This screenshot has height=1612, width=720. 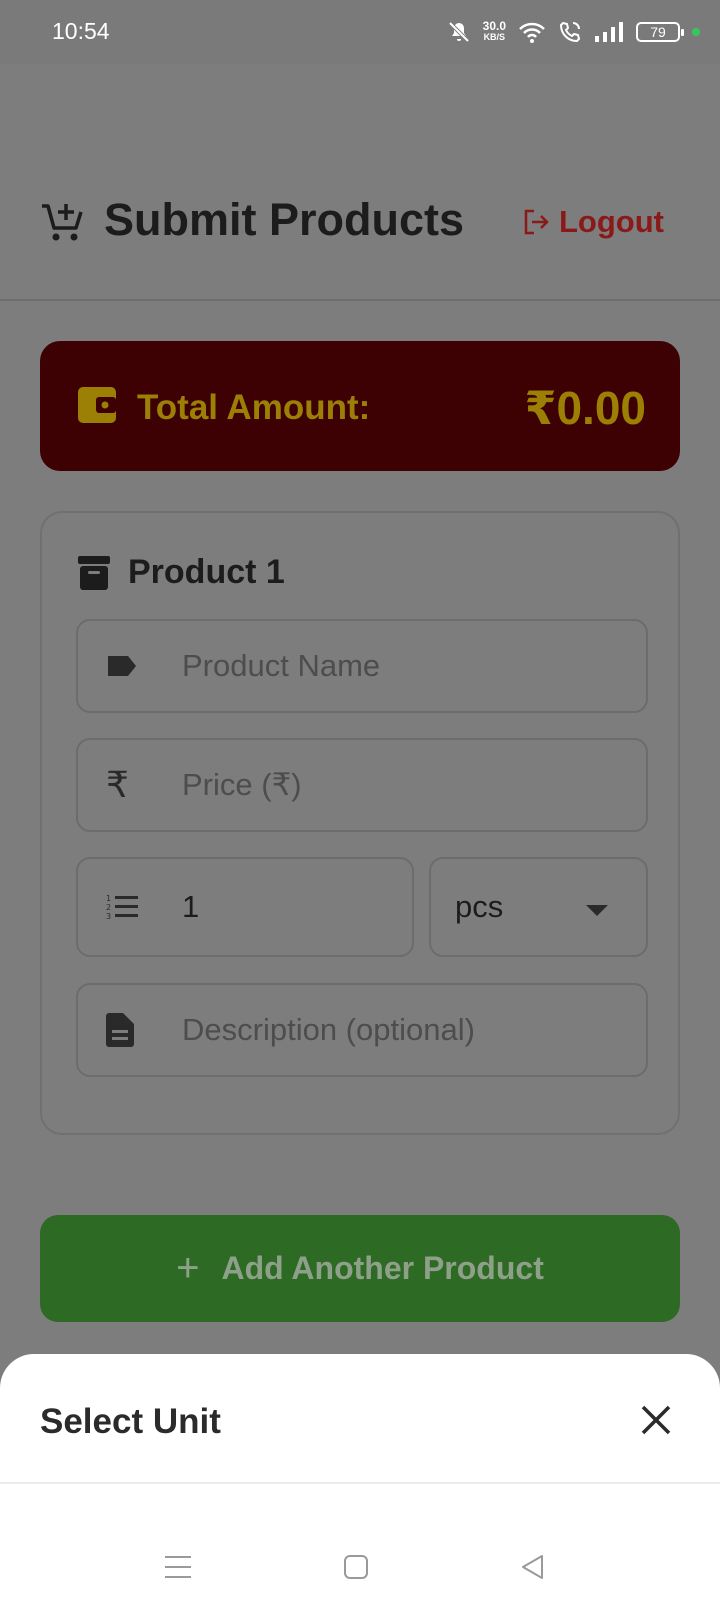 I want to click on close-icon, so click(x=656, y=1420).